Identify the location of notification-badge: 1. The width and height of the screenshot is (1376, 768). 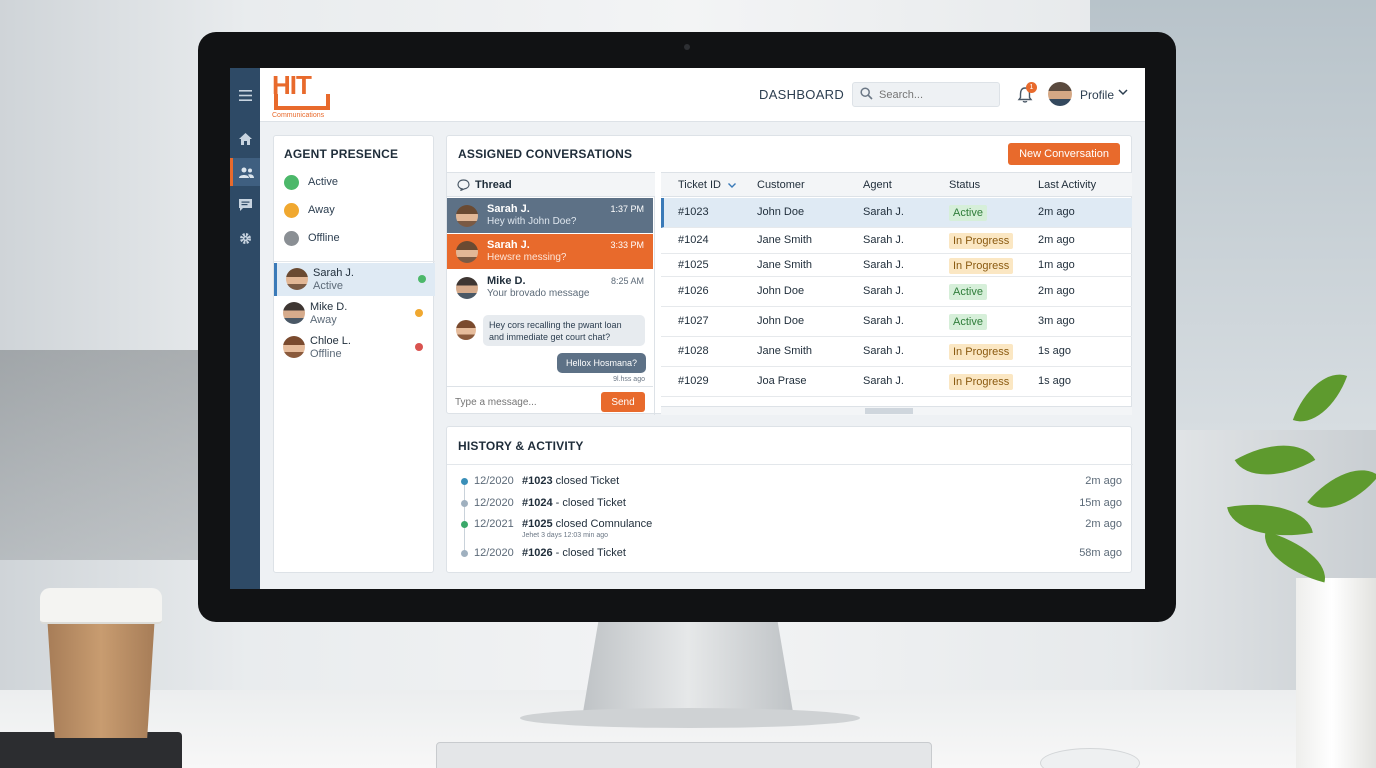
(1031, 87).